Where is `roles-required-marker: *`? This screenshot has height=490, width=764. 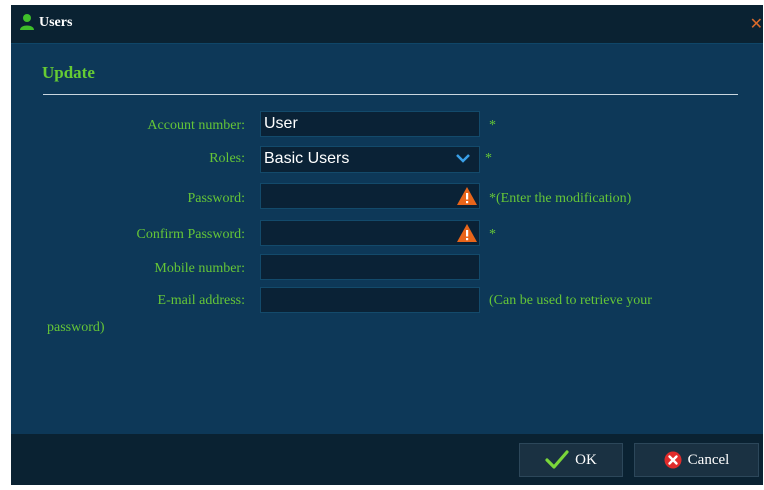
roles-required-marker: * is located at coordinates (488, 158).